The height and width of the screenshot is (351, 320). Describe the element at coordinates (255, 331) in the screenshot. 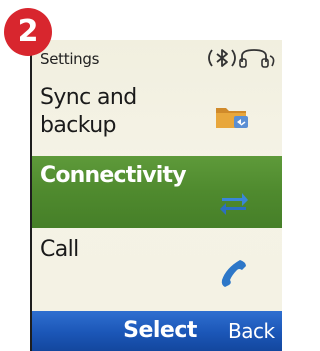

I see `back-softkey: Back` at that location.